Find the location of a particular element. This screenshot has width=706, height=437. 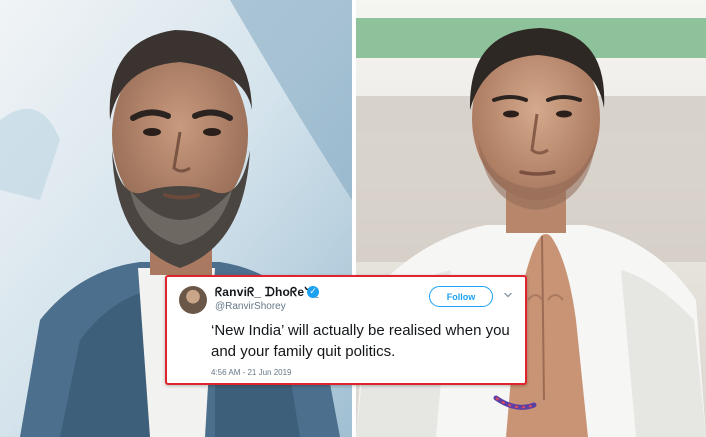

chevron-down-icon is located at coordinates (508, 295).